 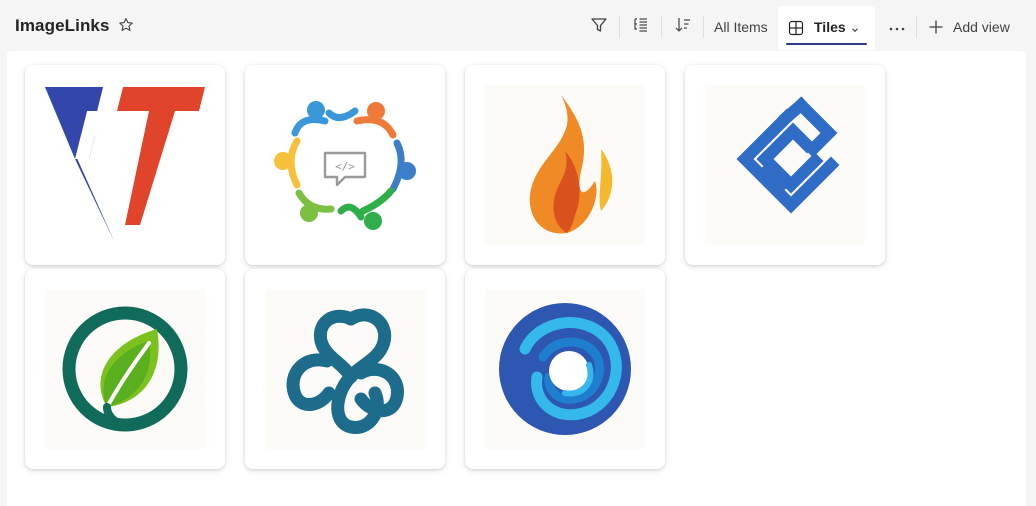 I want to click on filter-button, so click(x=599, y=27).